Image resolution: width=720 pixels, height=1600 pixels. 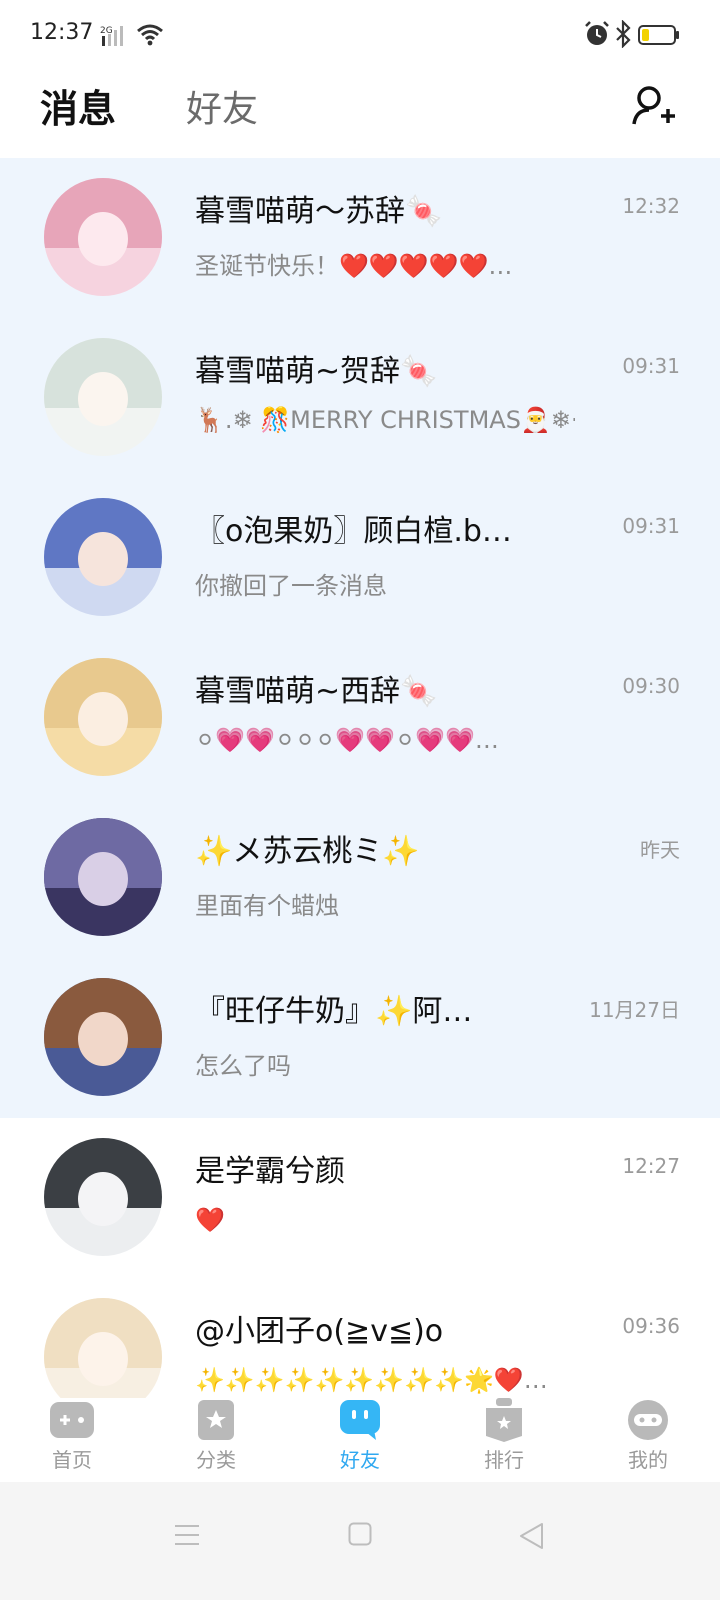 I want to click on battery-icon, so click(x=658, y=35).